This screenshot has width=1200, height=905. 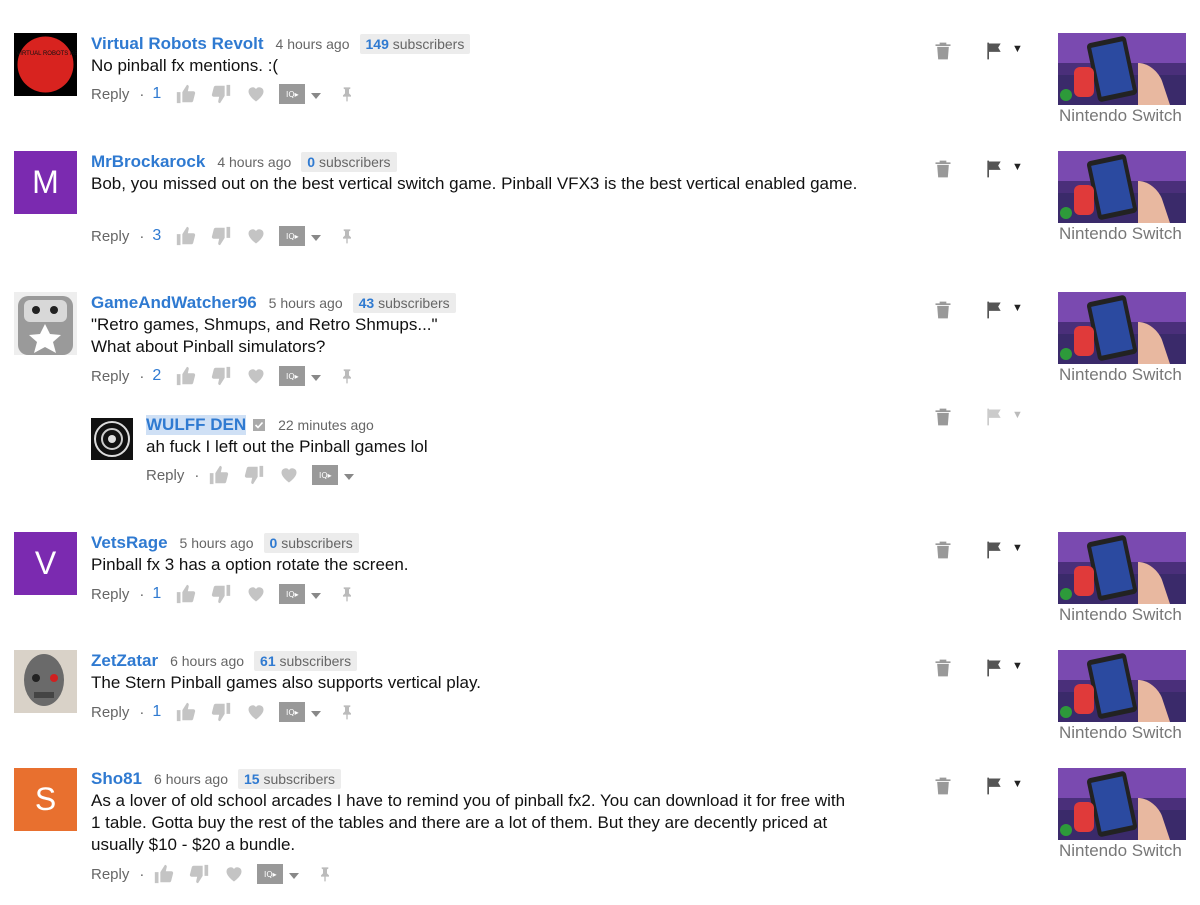 I want to click on author-name: ZetZatar, so click(x=124, y=661).